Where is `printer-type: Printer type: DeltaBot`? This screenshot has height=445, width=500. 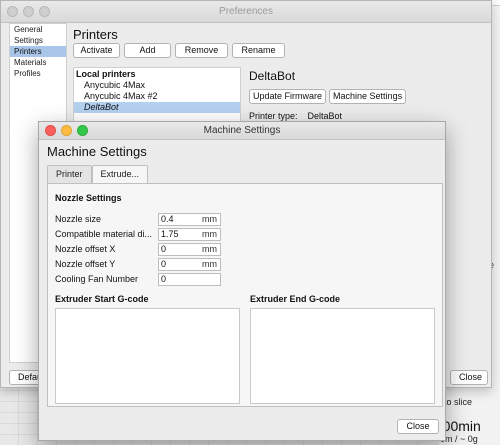
printer-type: Printer type: DeltaBot is located at coordinates (295, 116).